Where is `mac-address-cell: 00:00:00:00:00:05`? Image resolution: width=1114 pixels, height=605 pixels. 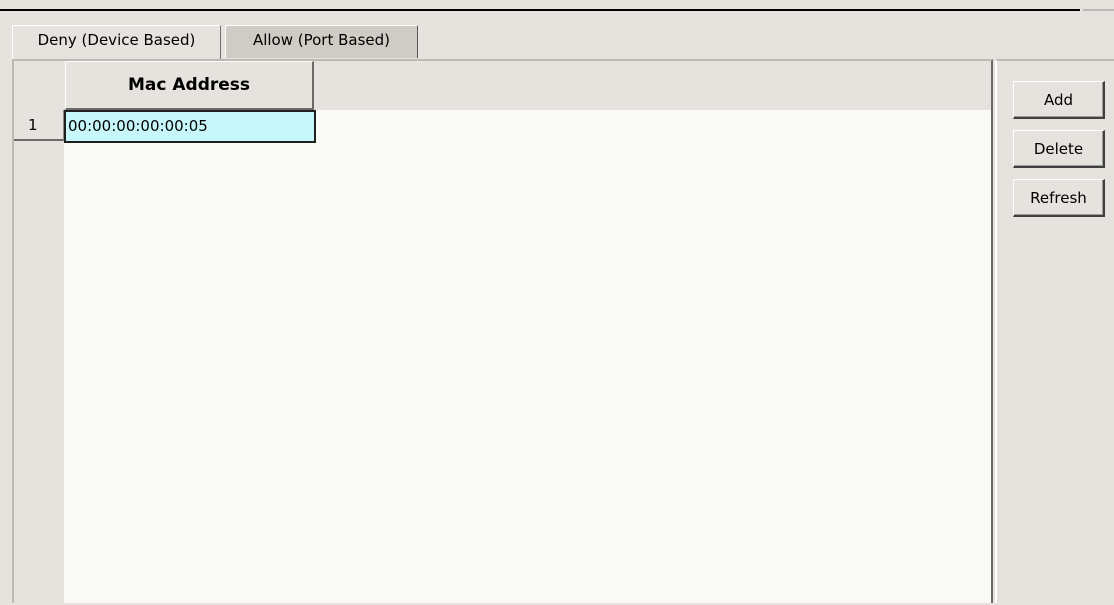
mac-address-cell: 00:00:00:00:00:05 is located at coordinates (190, 126).